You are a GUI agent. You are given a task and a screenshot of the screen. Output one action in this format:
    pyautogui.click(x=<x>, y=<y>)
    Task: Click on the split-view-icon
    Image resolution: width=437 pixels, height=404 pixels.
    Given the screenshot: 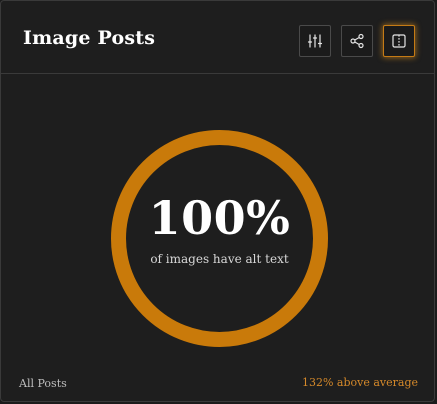 What is the action you would take?
    pyautogui.click(x=399, y=41)
    